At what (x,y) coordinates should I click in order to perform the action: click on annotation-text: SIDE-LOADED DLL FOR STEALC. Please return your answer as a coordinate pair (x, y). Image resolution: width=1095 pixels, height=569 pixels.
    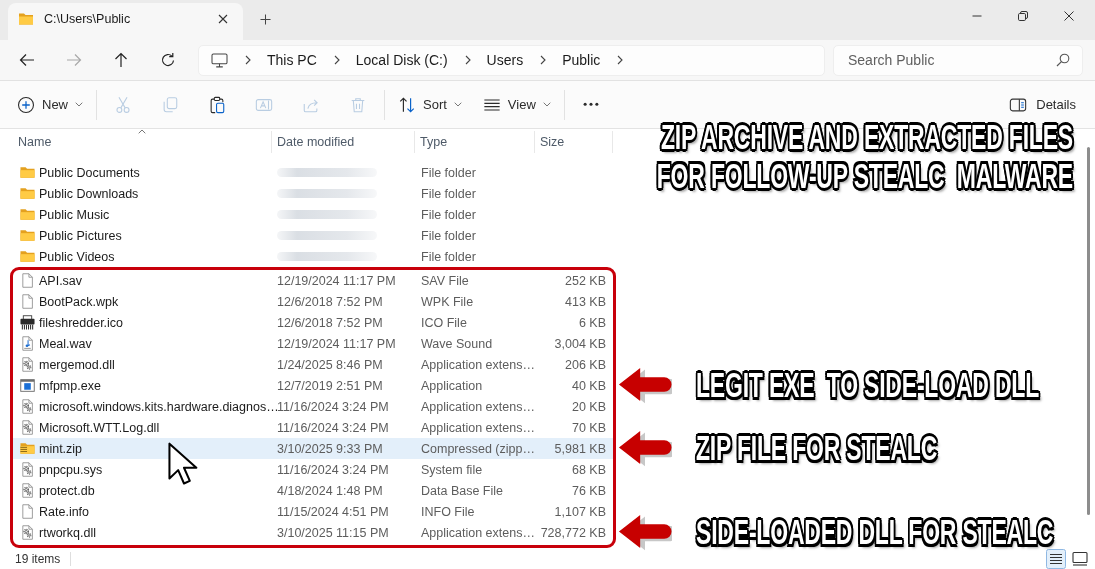
    Looking at the image, I should click on (875, 532).